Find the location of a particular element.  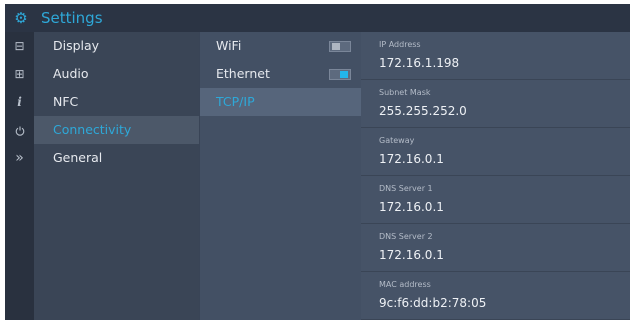

info-icon: i is located at coordinates (19, 102).